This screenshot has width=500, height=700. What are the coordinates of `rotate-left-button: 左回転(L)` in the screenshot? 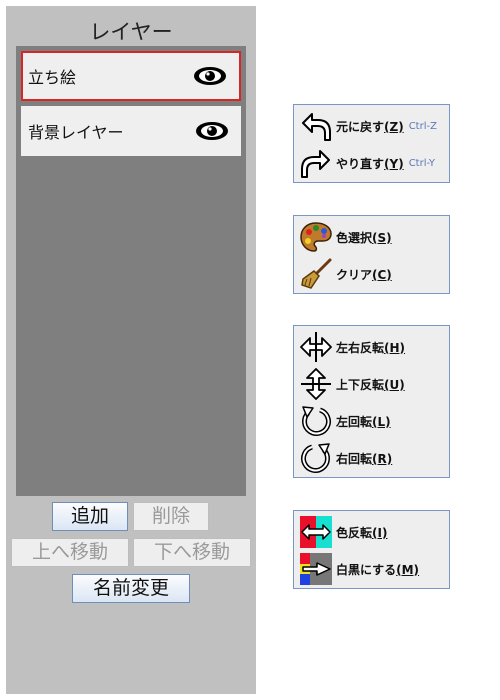 It's located at (345, 421).